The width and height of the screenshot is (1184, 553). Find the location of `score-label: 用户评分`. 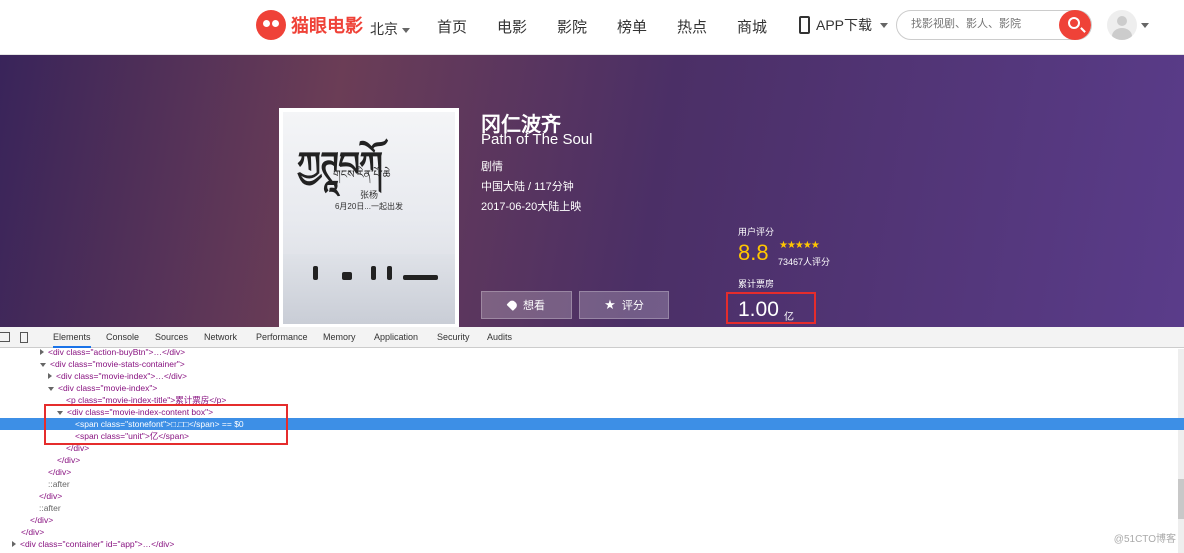

score-label: 用户评分 is located at coordinates (756, 232).